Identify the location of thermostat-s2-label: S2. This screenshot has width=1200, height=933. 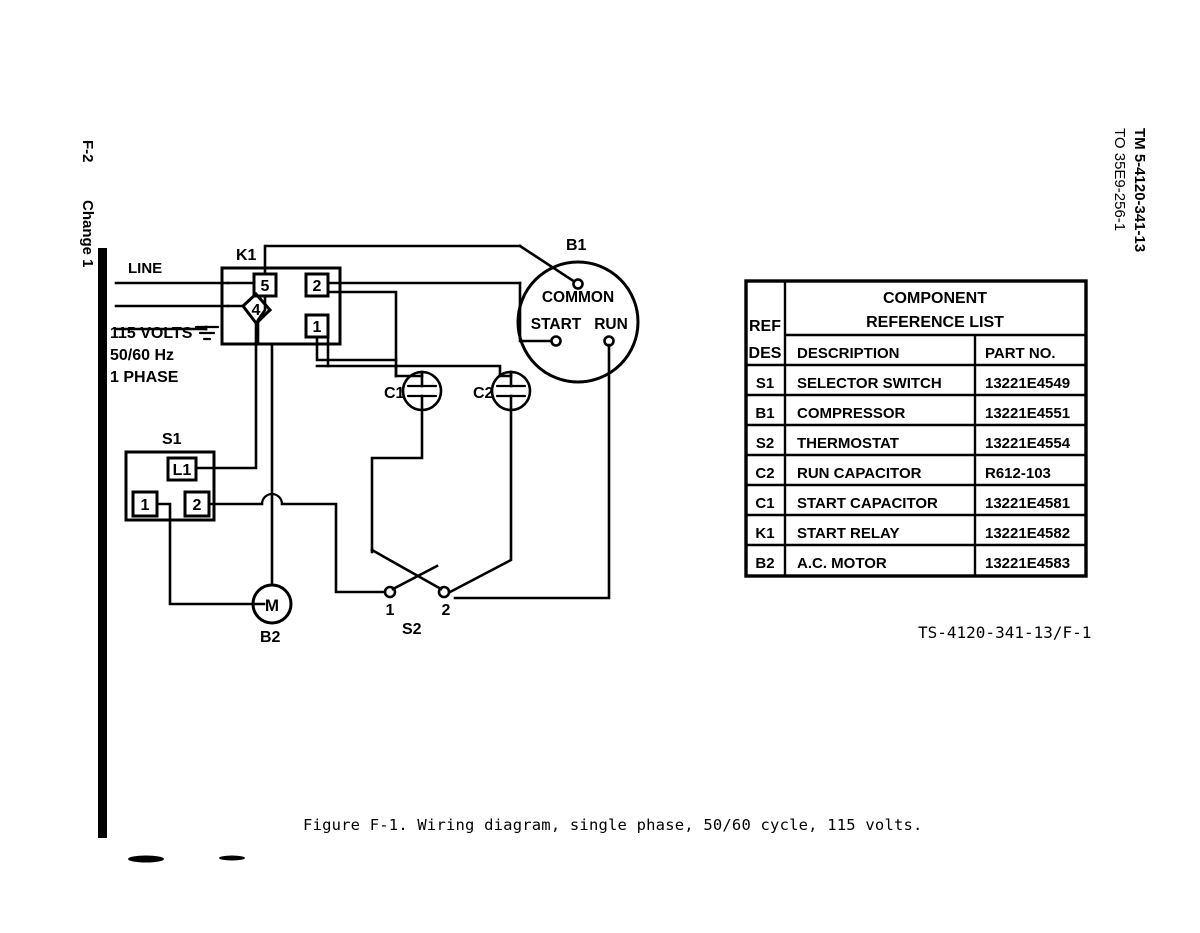
(412, 629).